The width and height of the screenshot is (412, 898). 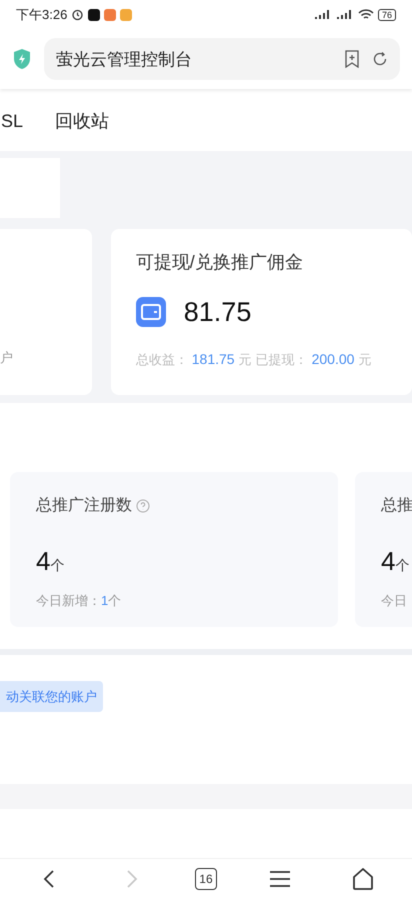 What do you see at coordinates (220, 262) in the screenshot?
I see `card-title: 可提现/兑换推广佣金` at bounding box center [220, 262].